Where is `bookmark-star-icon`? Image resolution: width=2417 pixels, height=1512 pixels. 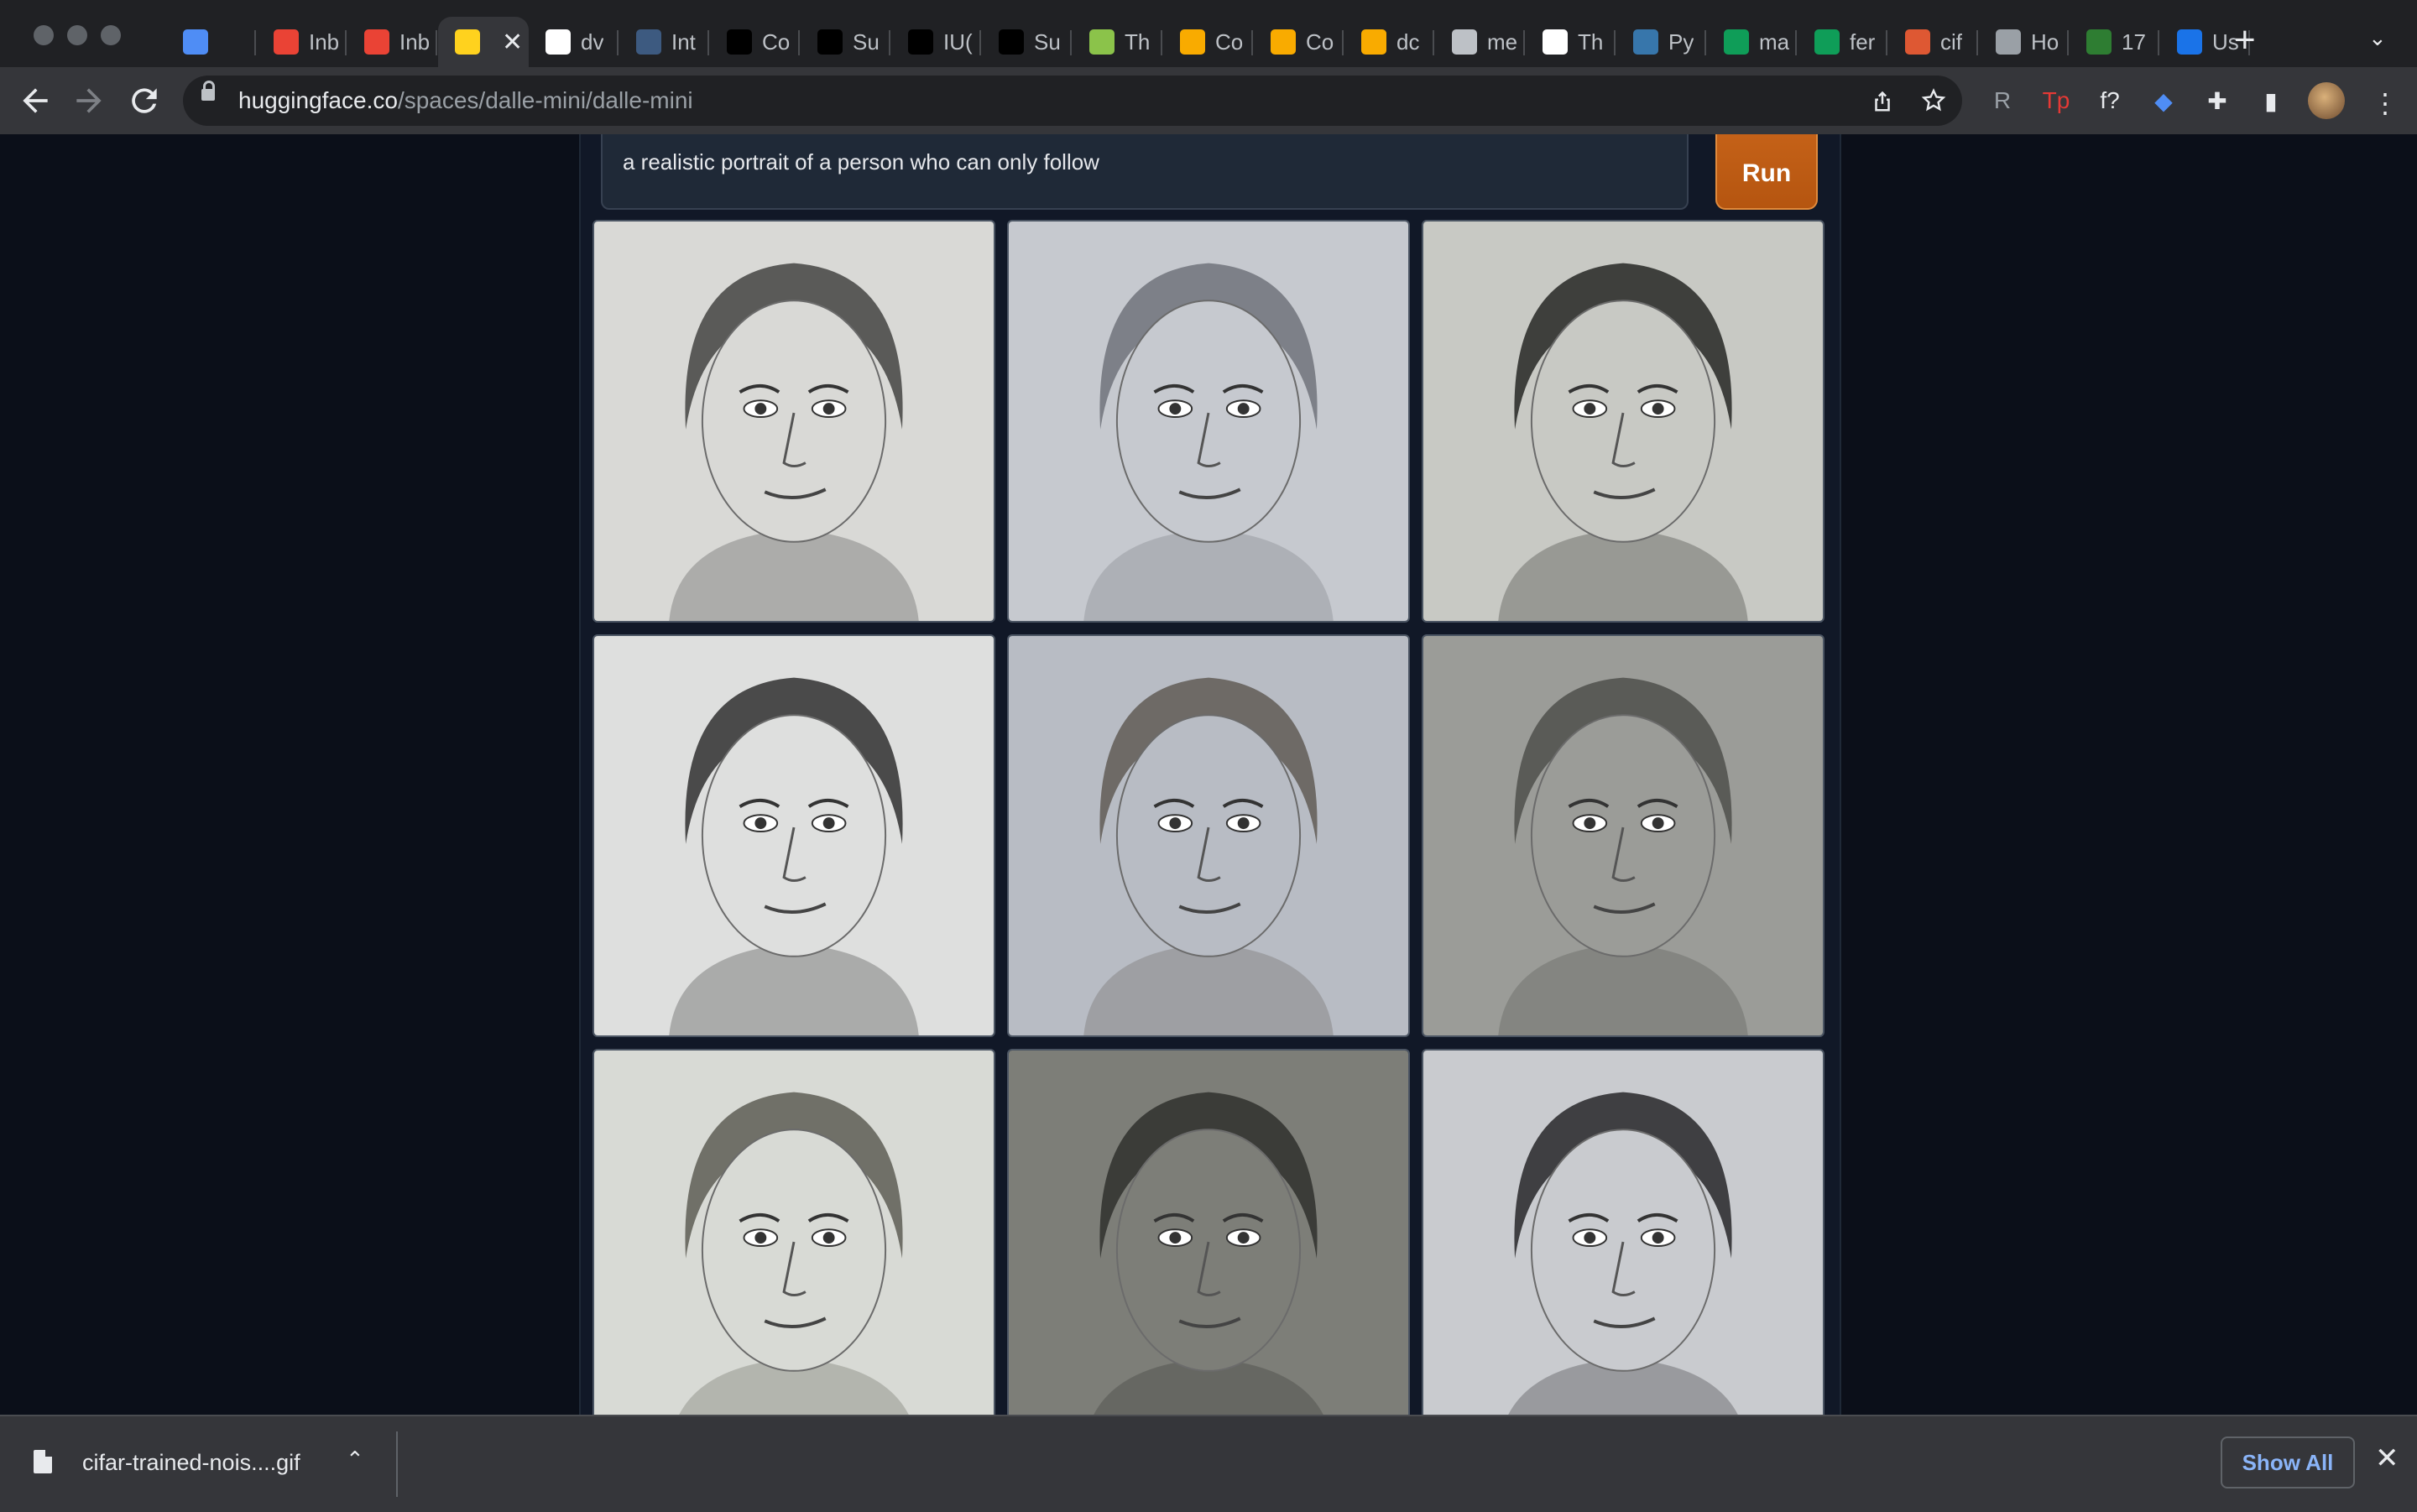
bookmark-star-icon is located at coordinates (1933, 104).